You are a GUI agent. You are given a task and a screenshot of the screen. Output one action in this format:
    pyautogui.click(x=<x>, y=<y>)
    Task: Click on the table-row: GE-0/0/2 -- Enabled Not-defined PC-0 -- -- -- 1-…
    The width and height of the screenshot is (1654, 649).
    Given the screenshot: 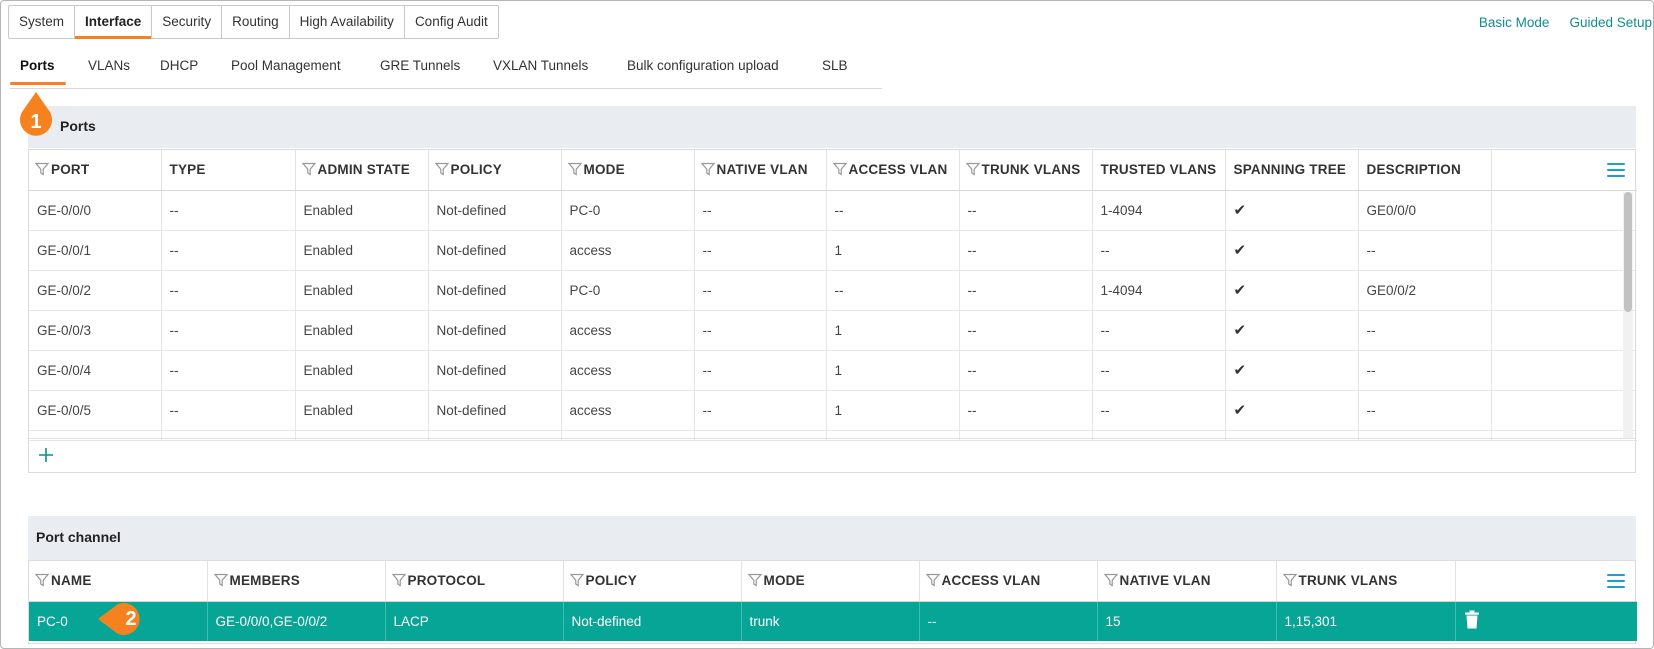 What is the action you would take?
    pyautogui.click(x=833, y=290)
    